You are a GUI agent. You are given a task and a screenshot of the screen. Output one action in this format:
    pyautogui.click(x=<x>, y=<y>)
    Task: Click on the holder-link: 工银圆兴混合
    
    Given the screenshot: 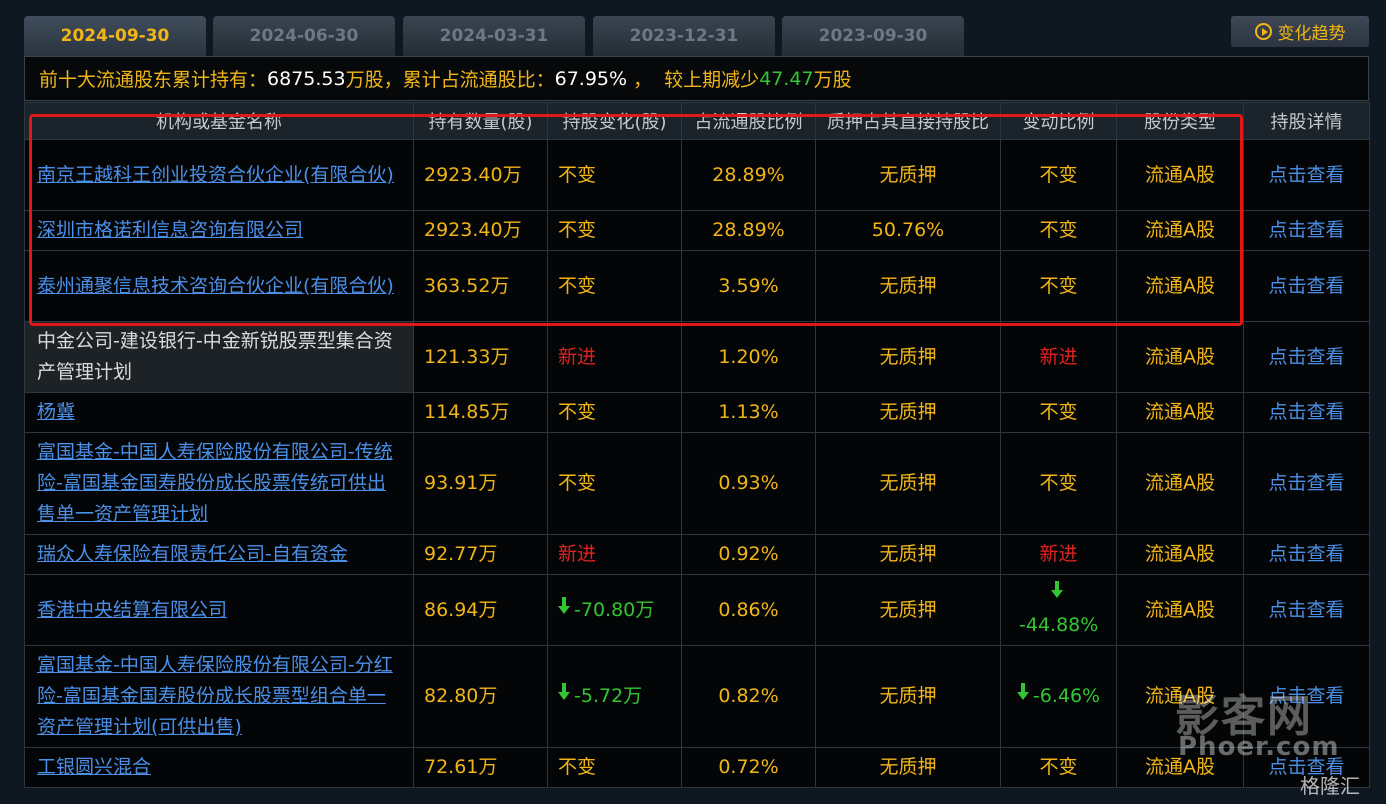 What is the action you would take?
    pyautogui.click(x=94, y=767)
    